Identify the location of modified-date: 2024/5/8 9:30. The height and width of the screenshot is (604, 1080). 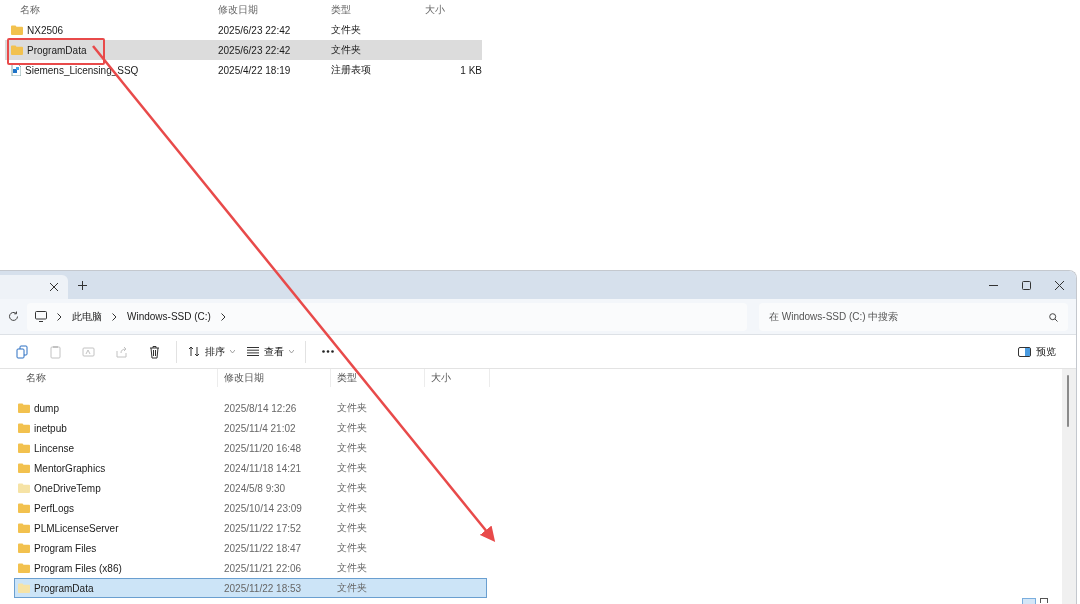
(255, 488).